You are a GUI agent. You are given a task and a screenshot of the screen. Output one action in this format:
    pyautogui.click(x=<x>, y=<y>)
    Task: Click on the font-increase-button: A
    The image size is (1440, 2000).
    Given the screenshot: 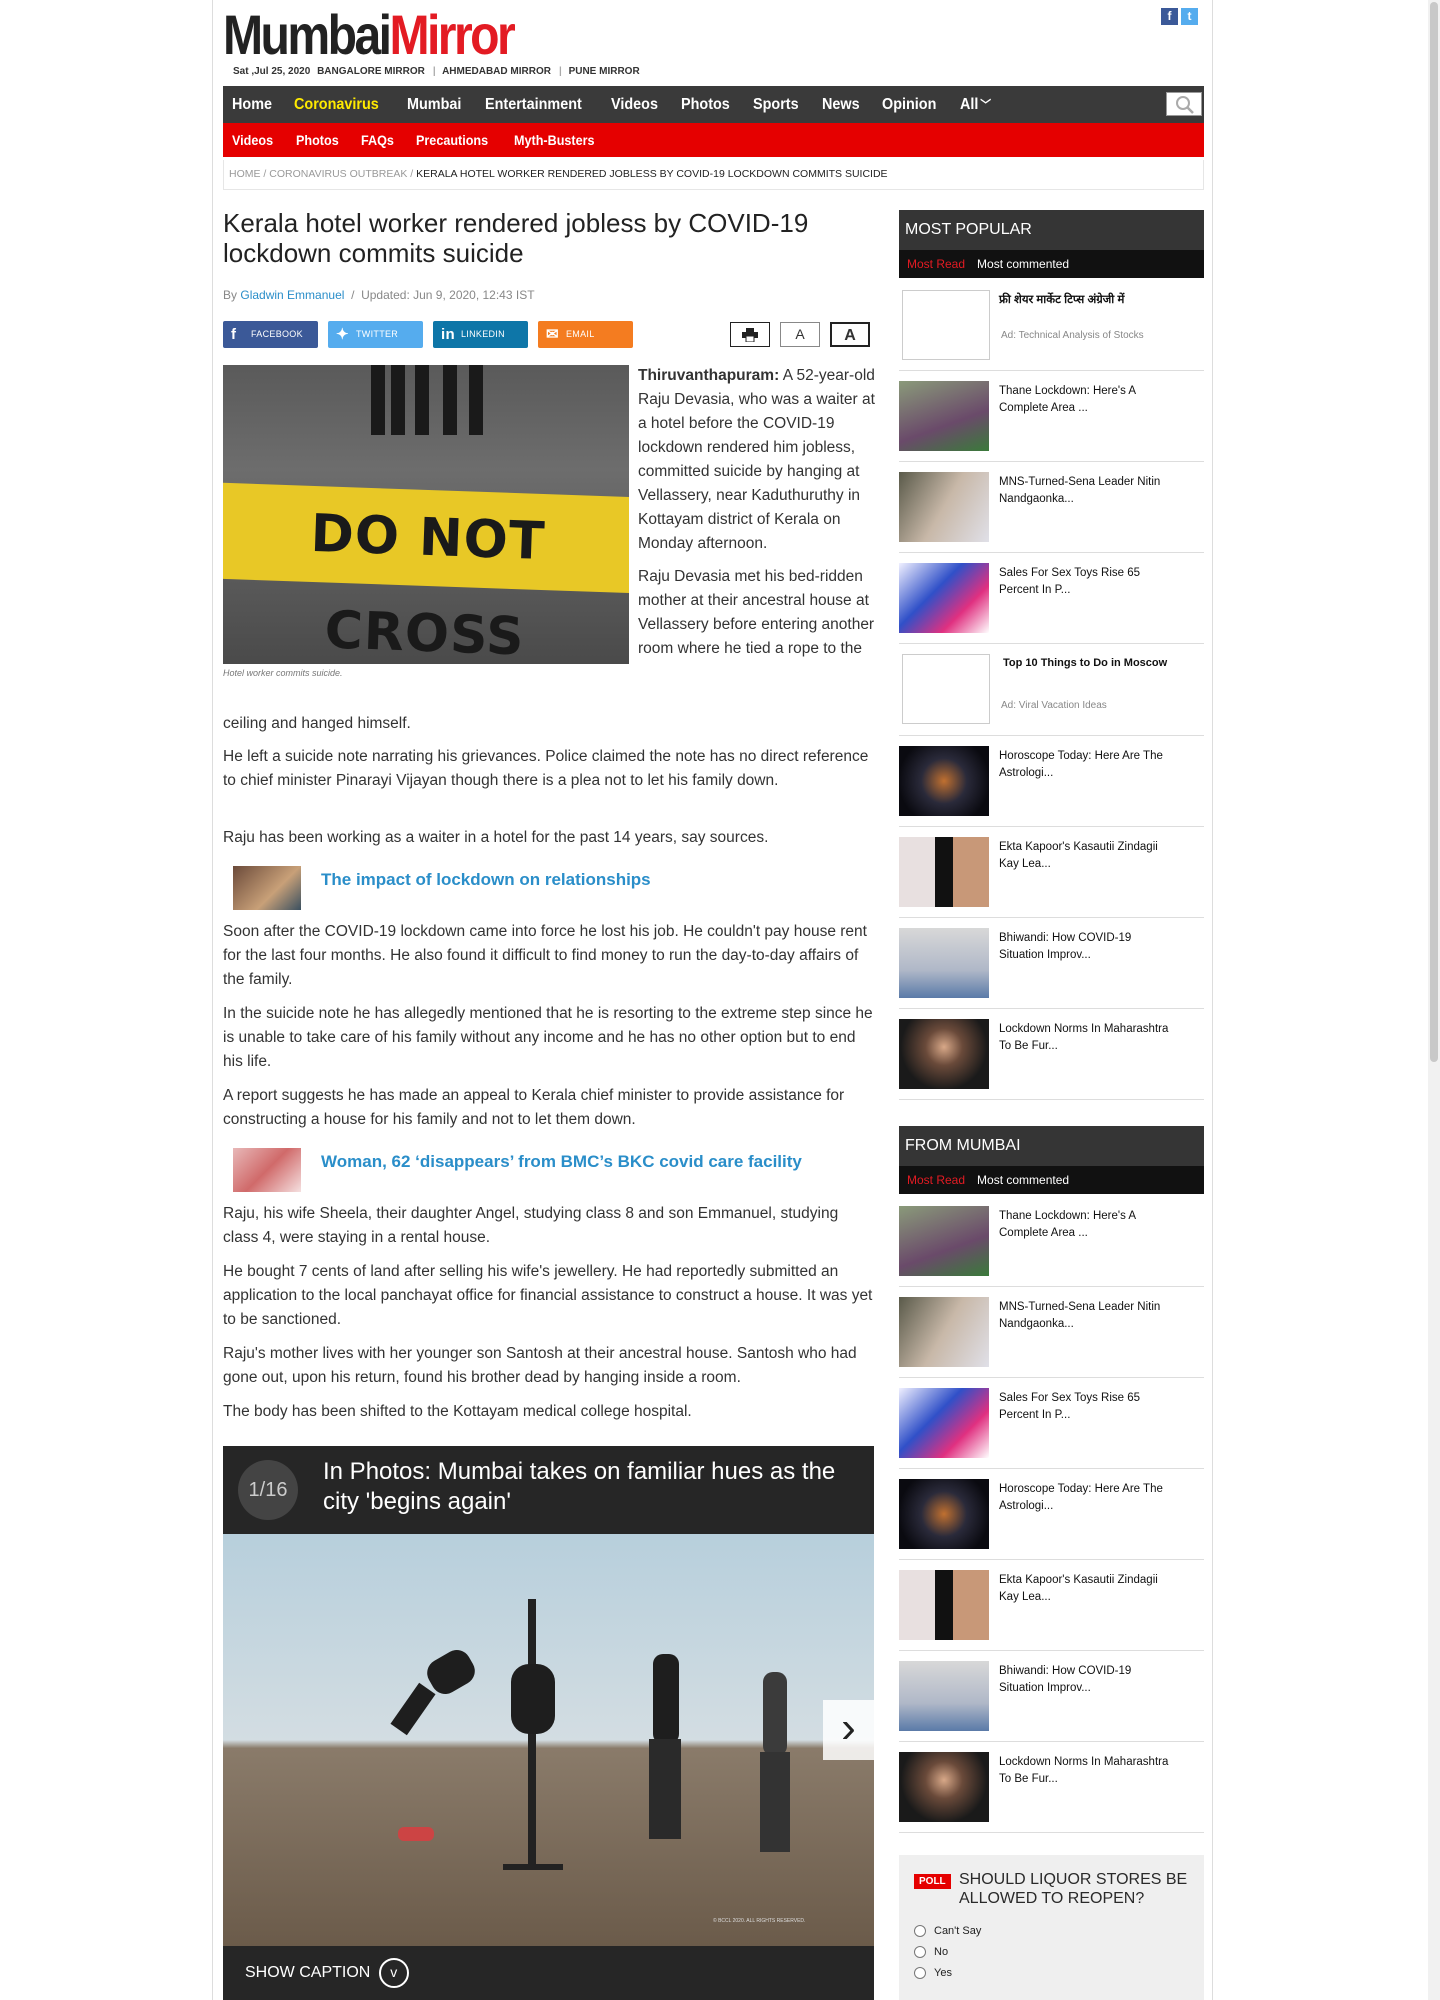 What is the action you would take?
    pyautogui.click(x=850, y=334)
    